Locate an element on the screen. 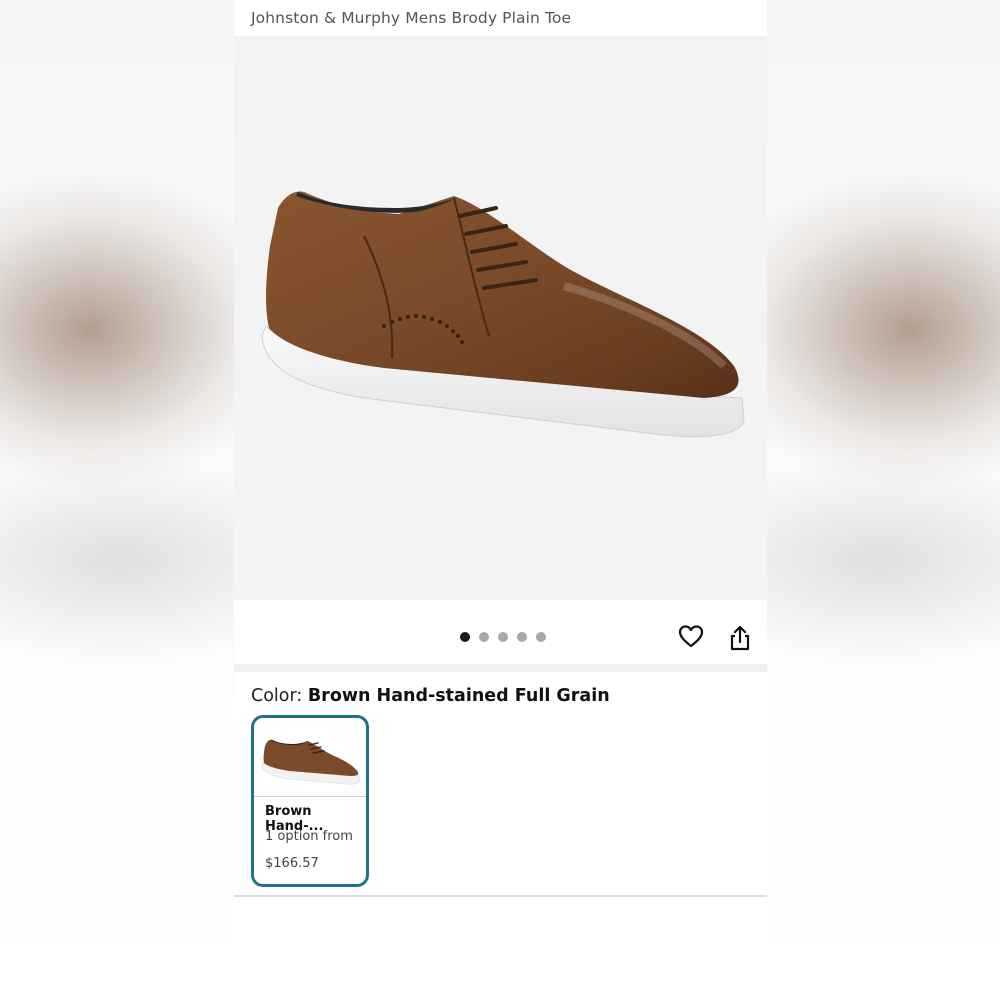 The width and height of the screenshot is (1000, 1000). section-divider is located at coordinates (500, 668).